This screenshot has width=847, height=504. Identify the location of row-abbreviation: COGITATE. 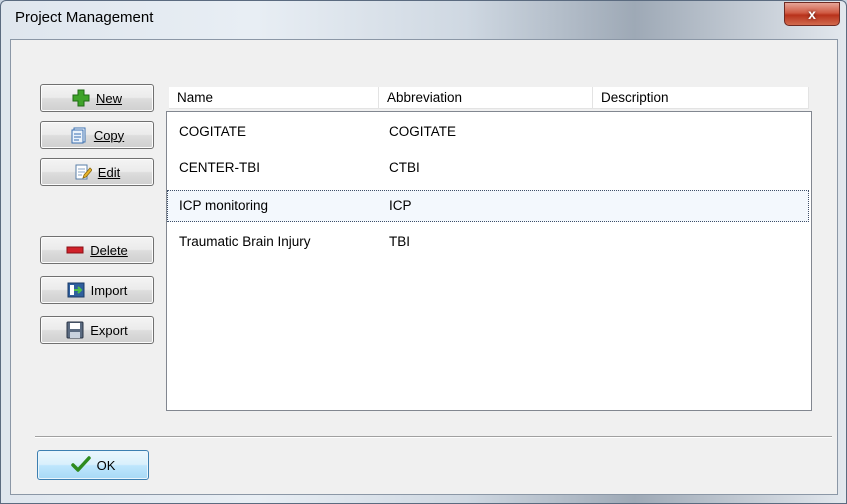
(422, 131).